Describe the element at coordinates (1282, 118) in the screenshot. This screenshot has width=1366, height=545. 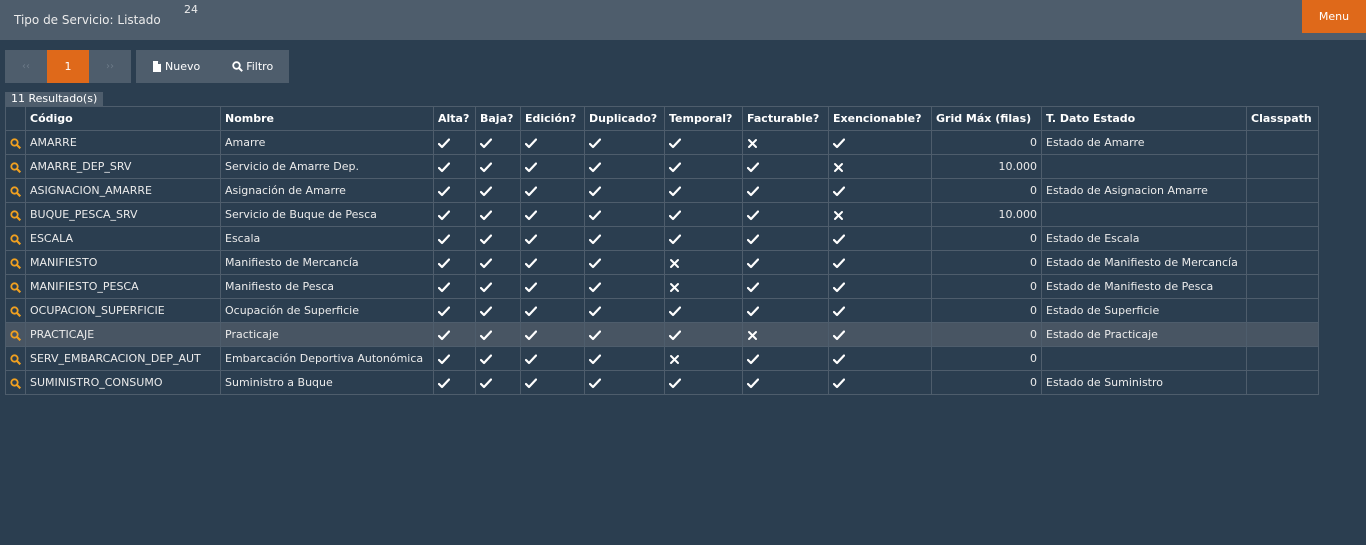
I see `column-header: Classpath` at that location.